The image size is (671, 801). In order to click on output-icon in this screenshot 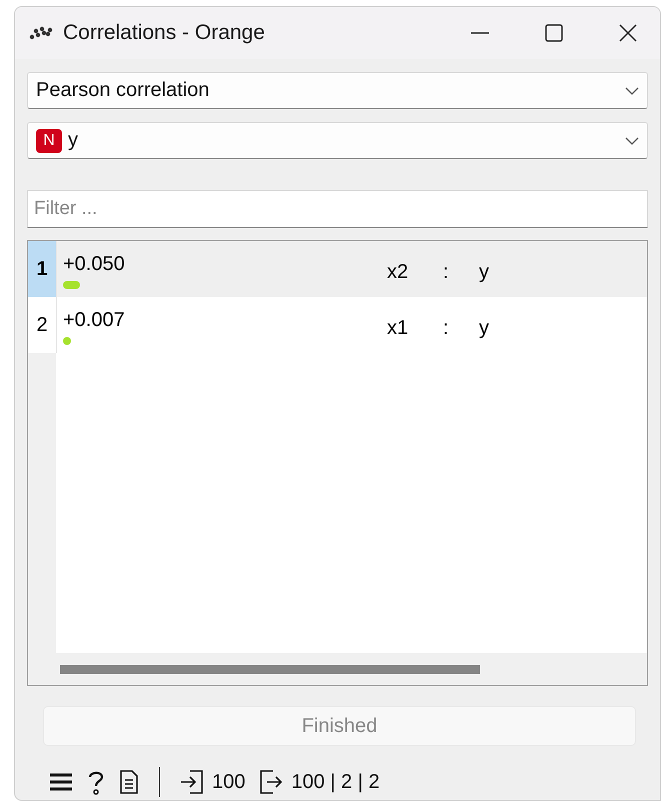, I will do `click(271, 782)`.